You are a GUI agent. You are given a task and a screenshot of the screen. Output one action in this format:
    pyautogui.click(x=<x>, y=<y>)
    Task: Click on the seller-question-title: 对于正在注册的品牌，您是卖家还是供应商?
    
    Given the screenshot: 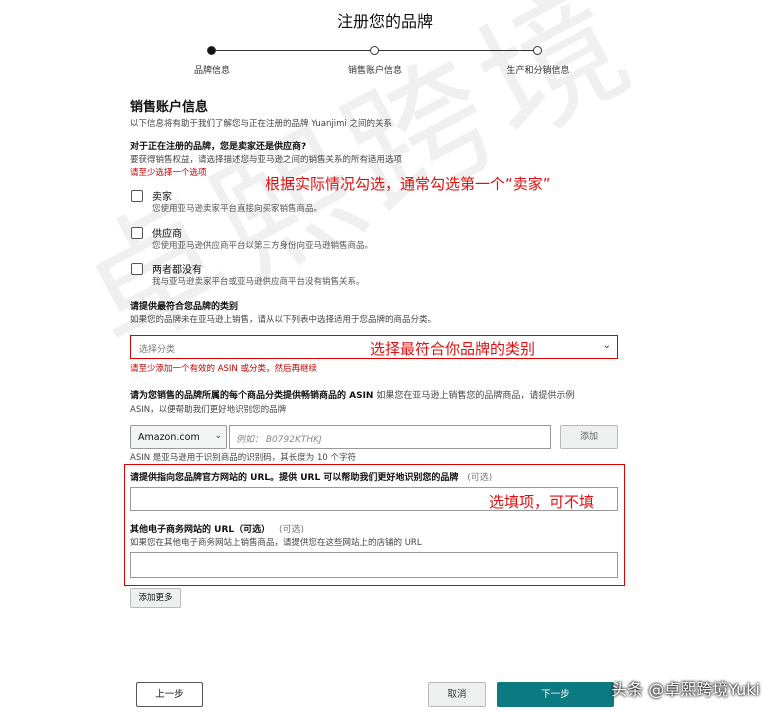 What is the action you would take?
    pyautogui.click(x=218, y=147)
    